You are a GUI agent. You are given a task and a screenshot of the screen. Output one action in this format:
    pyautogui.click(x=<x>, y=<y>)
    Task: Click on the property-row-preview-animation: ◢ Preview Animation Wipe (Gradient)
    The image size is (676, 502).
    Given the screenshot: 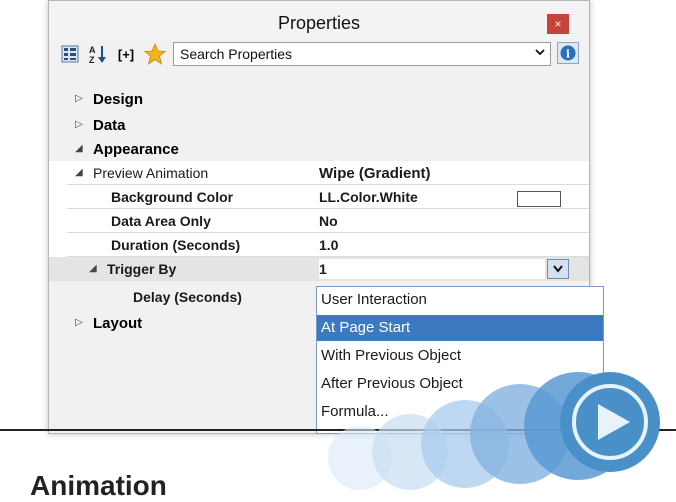 What is the action you would take?
    pyautogui.click(x=319, y=173)
    